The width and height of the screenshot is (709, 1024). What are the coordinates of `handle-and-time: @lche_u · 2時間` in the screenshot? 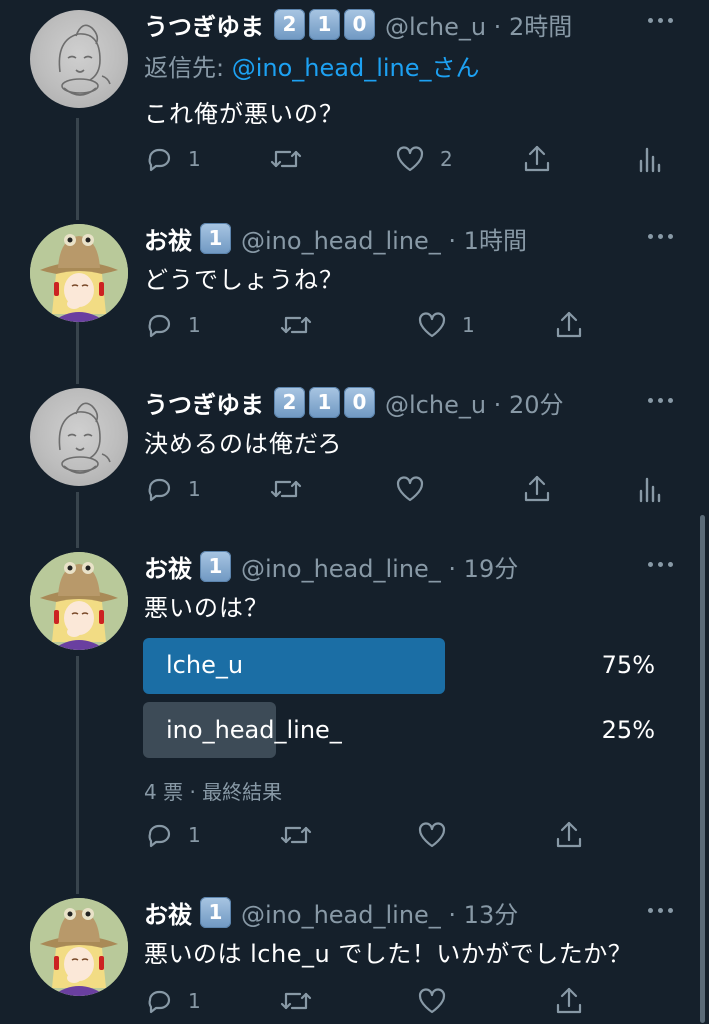 It's located at (478, 24).